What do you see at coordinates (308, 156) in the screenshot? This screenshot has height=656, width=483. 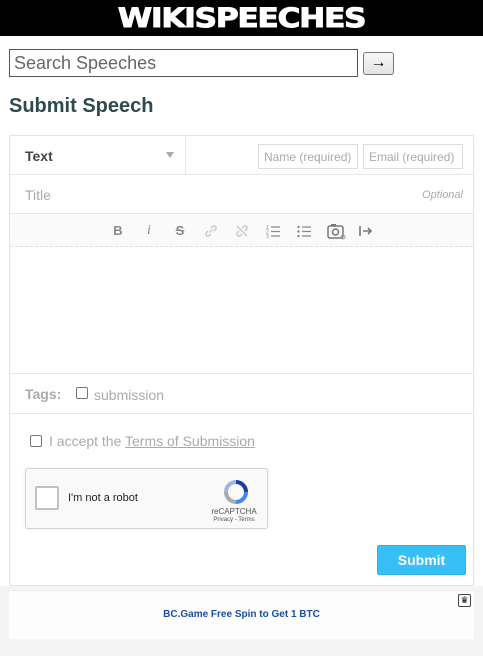 I see `name-field` at bounding box center [308, 156].